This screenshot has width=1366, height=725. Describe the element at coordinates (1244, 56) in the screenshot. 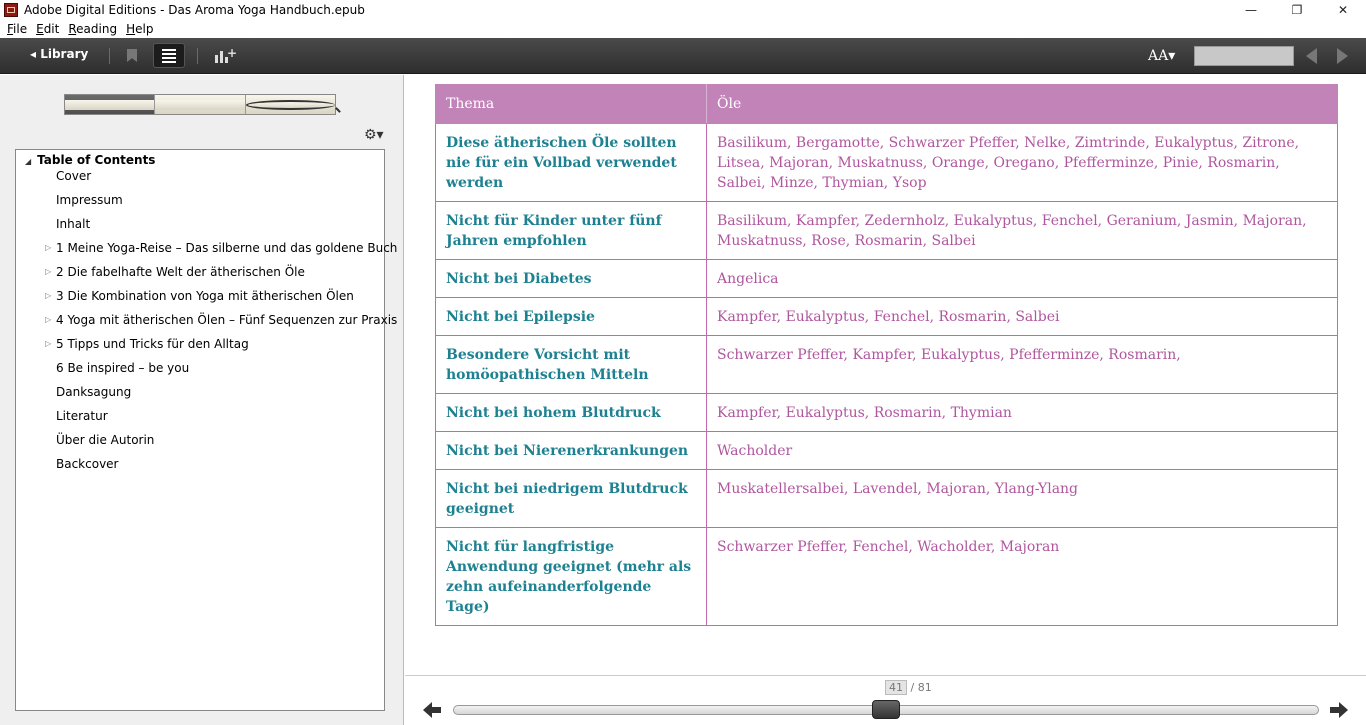

I see `search-input` at that location.